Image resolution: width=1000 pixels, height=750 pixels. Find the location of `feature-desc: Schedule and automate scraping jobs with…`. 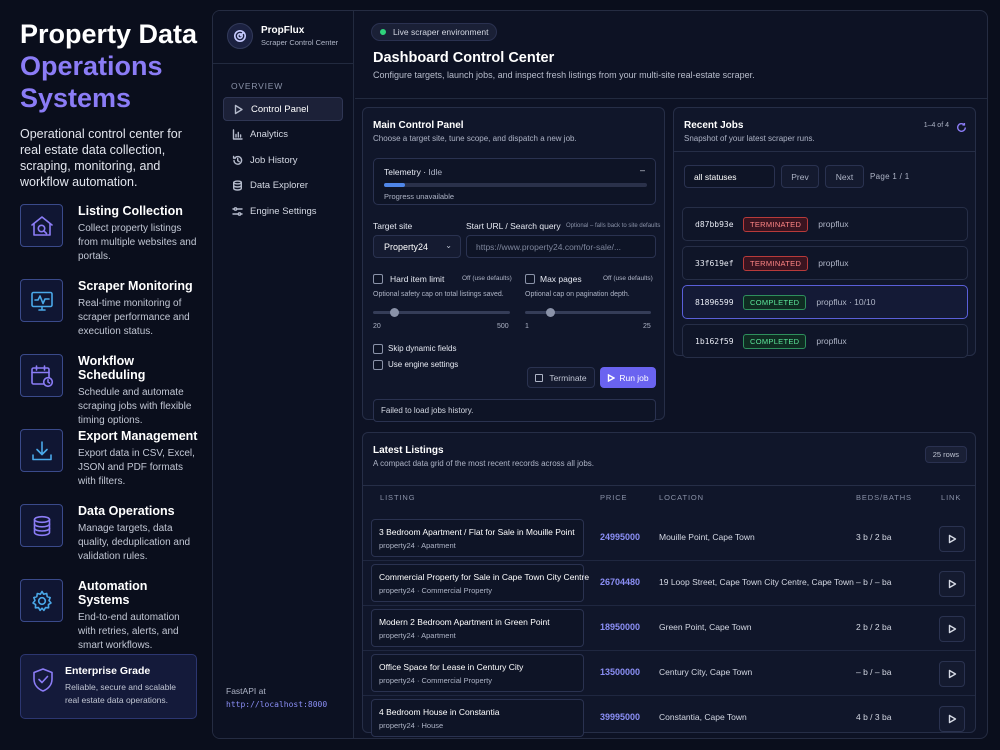

feature-desc: Schedule and automate scraping jobs with… is located at coordinates (135, 406).